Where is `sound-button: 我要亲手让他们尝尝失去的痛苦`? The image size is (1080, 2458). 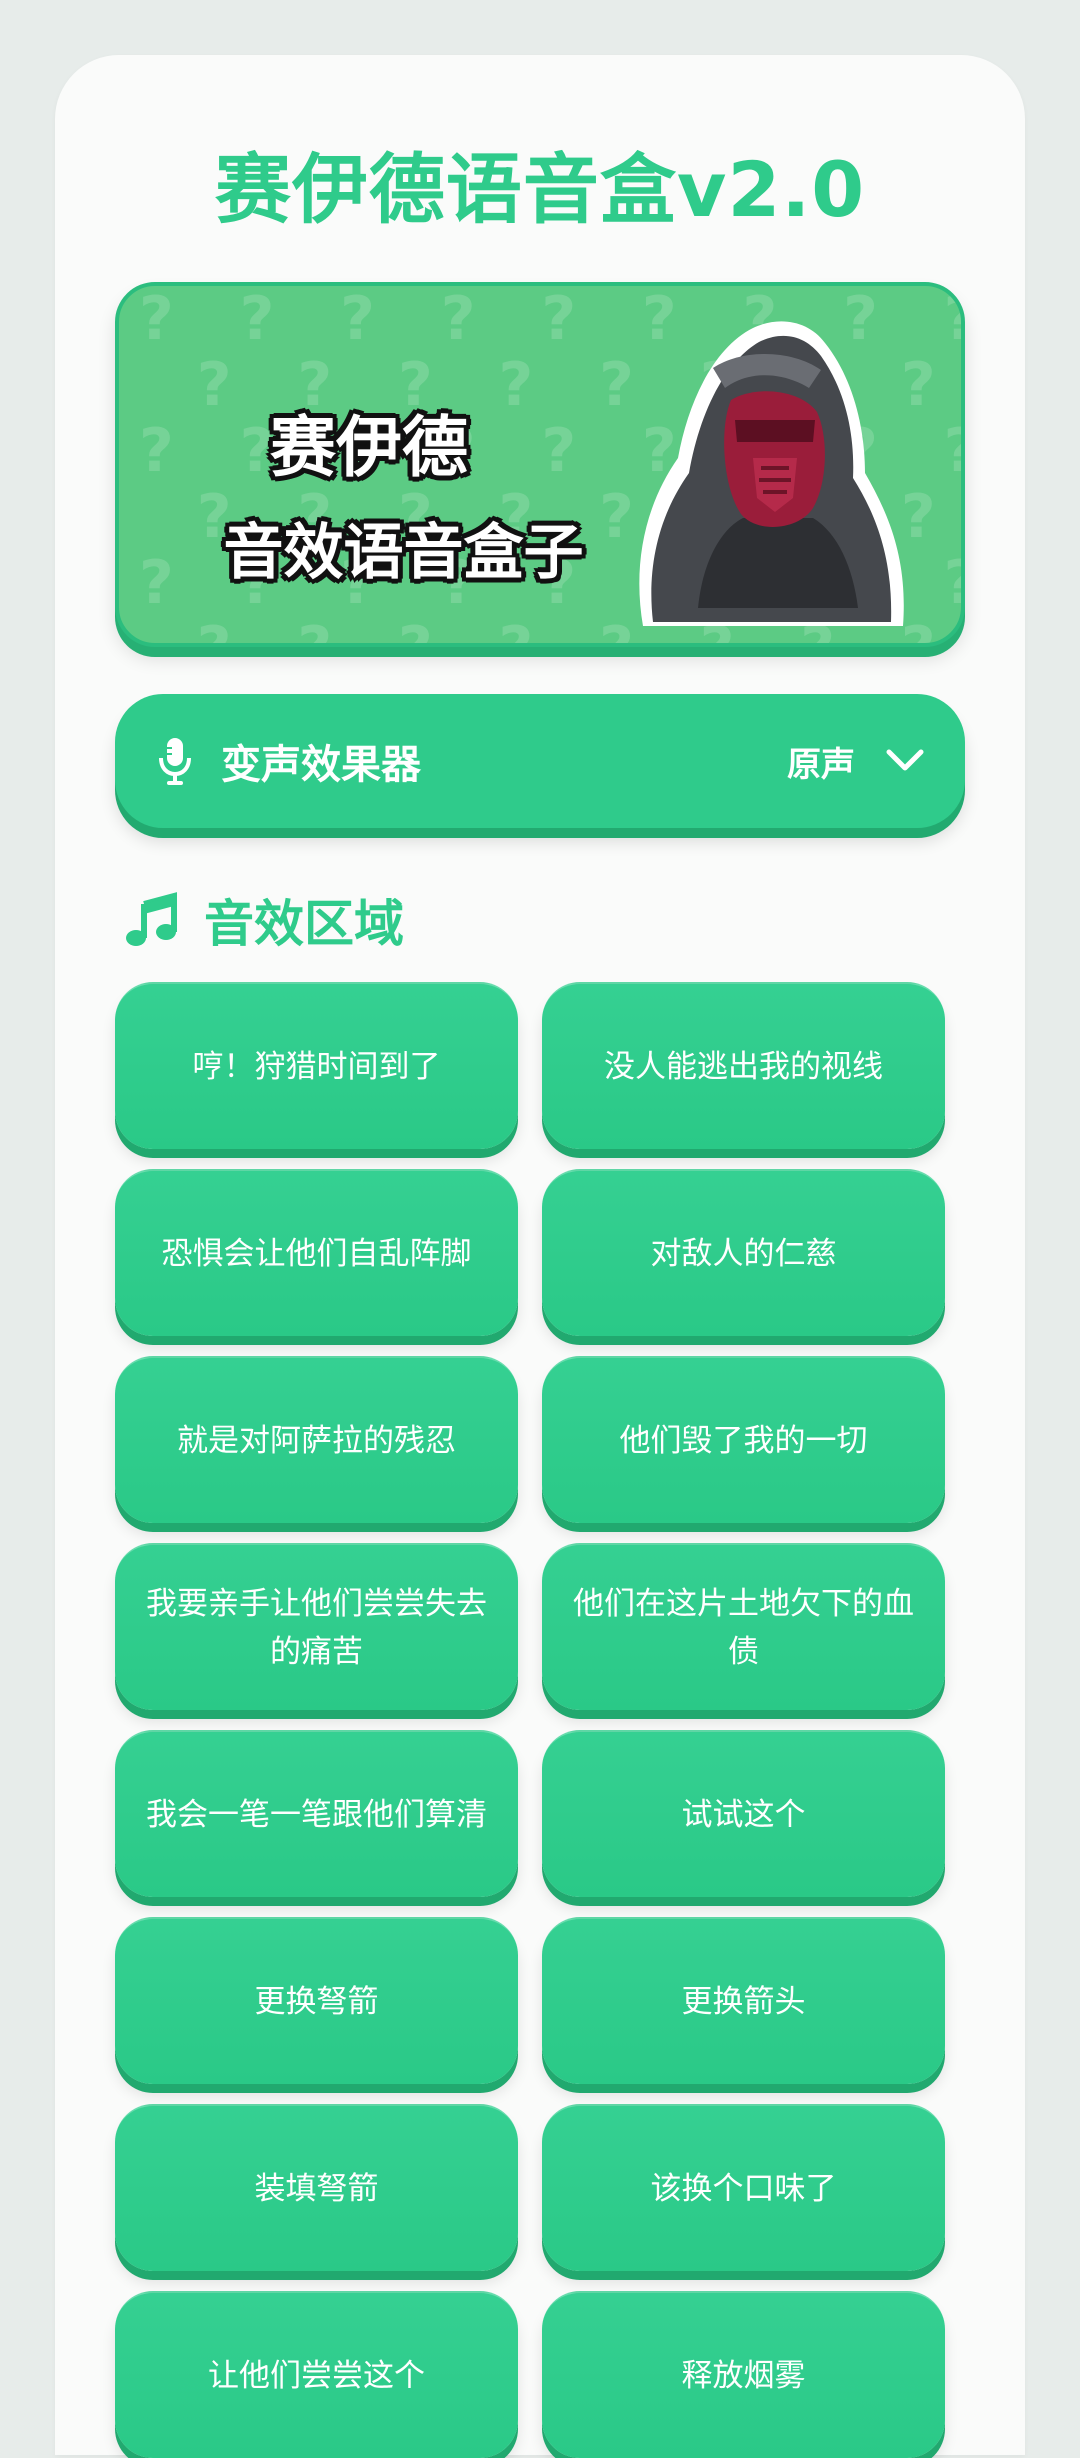
sound-button: 我要亲手让他们尝尝失去的痛苦 is located at coordinates (316, 1626).